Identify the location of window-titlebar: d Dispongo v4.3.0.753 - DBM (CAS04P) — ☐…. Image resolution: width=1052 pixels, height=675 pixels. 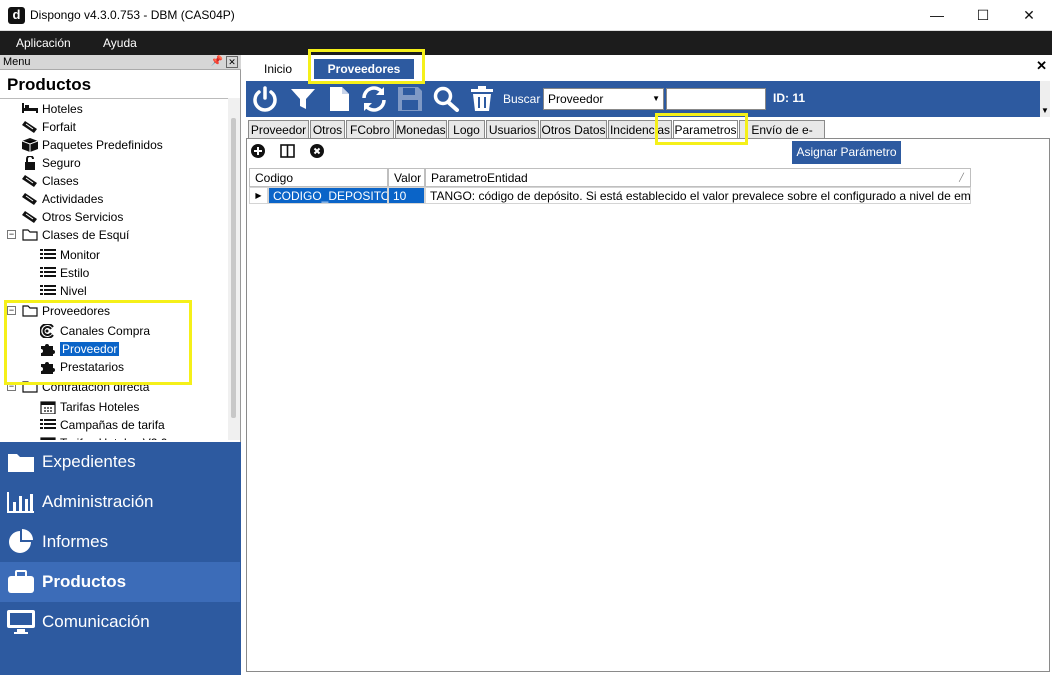
(526, 15).